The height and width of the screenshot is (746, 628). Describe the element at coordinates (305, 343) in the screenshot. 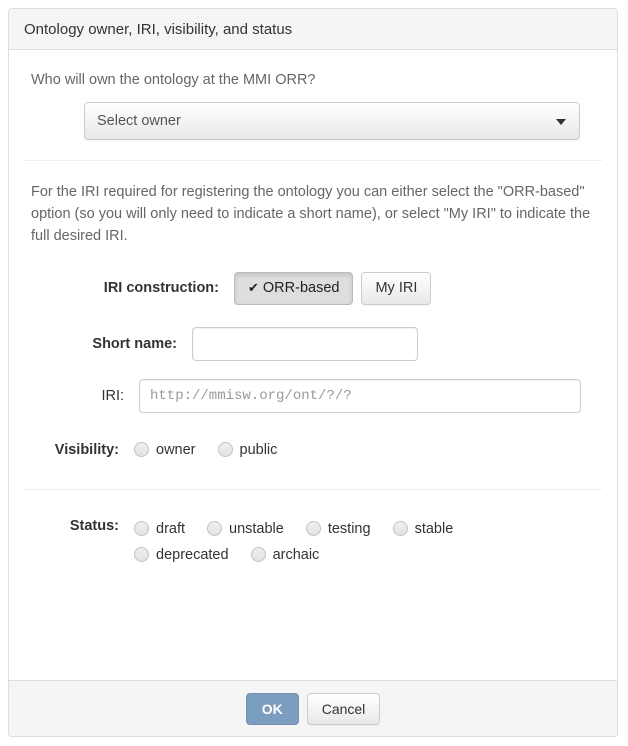

I see `short-name-input` at that location.